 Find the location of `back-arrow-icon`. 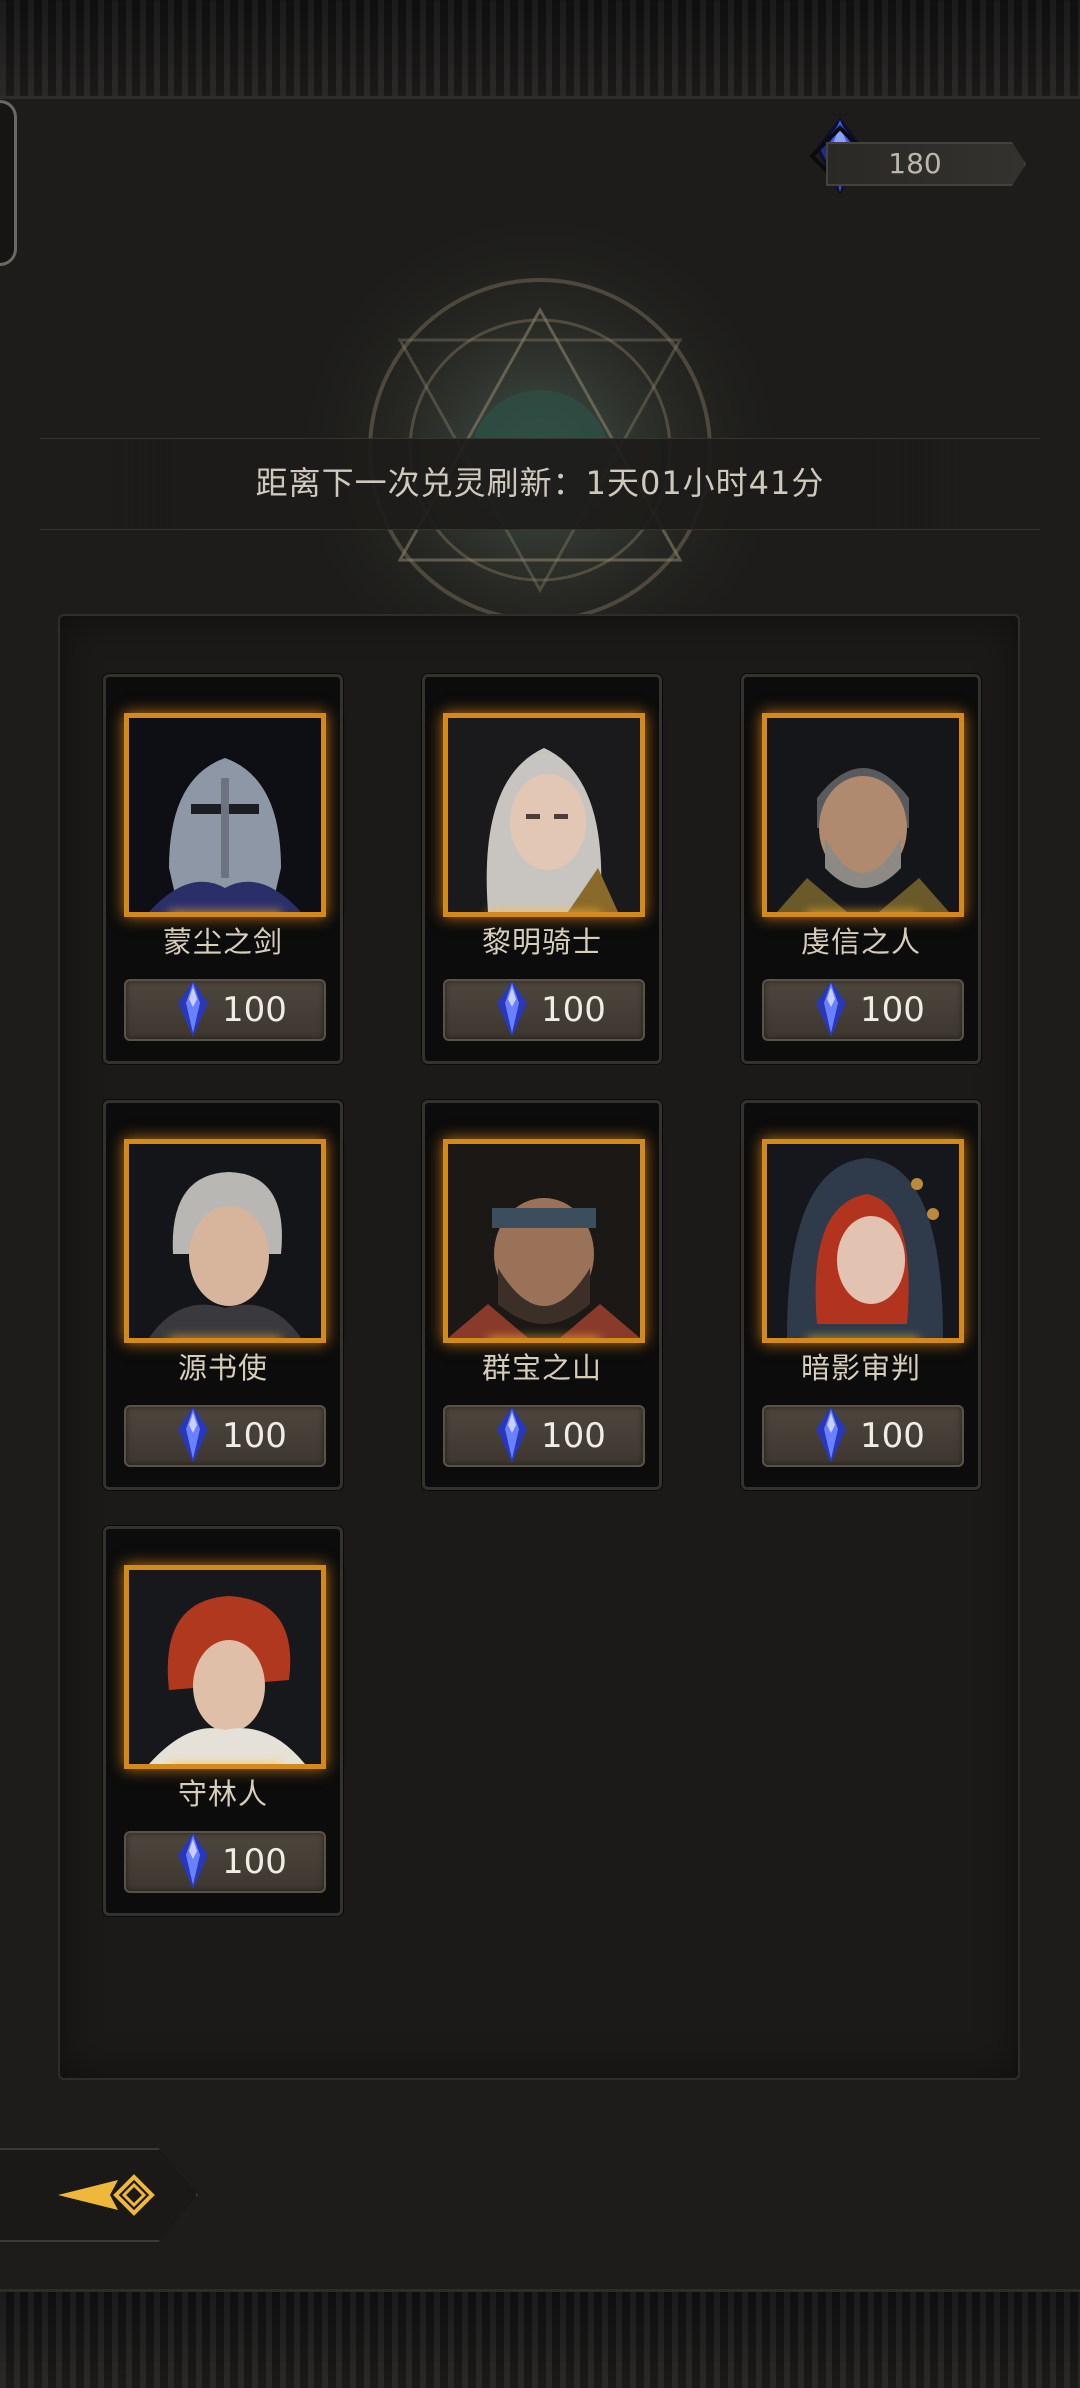

back-arrow-icon is located at coordinates (106, 2195).